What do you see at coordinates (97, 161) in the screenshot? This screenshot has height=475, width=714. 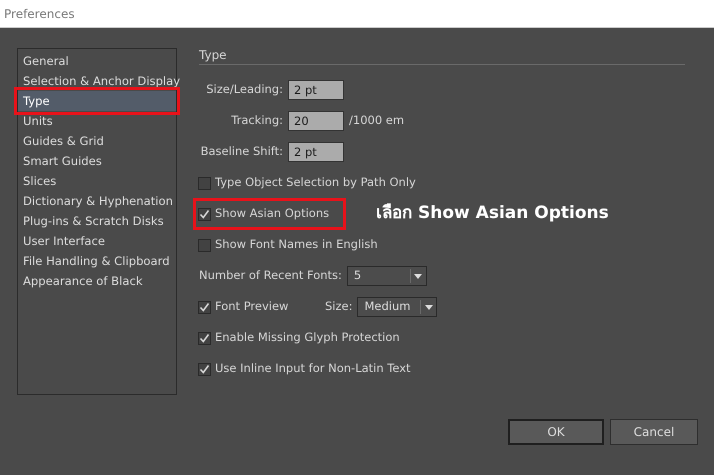 I see `sidebar-item: Smart Guides` at bounding box center [97, 161].